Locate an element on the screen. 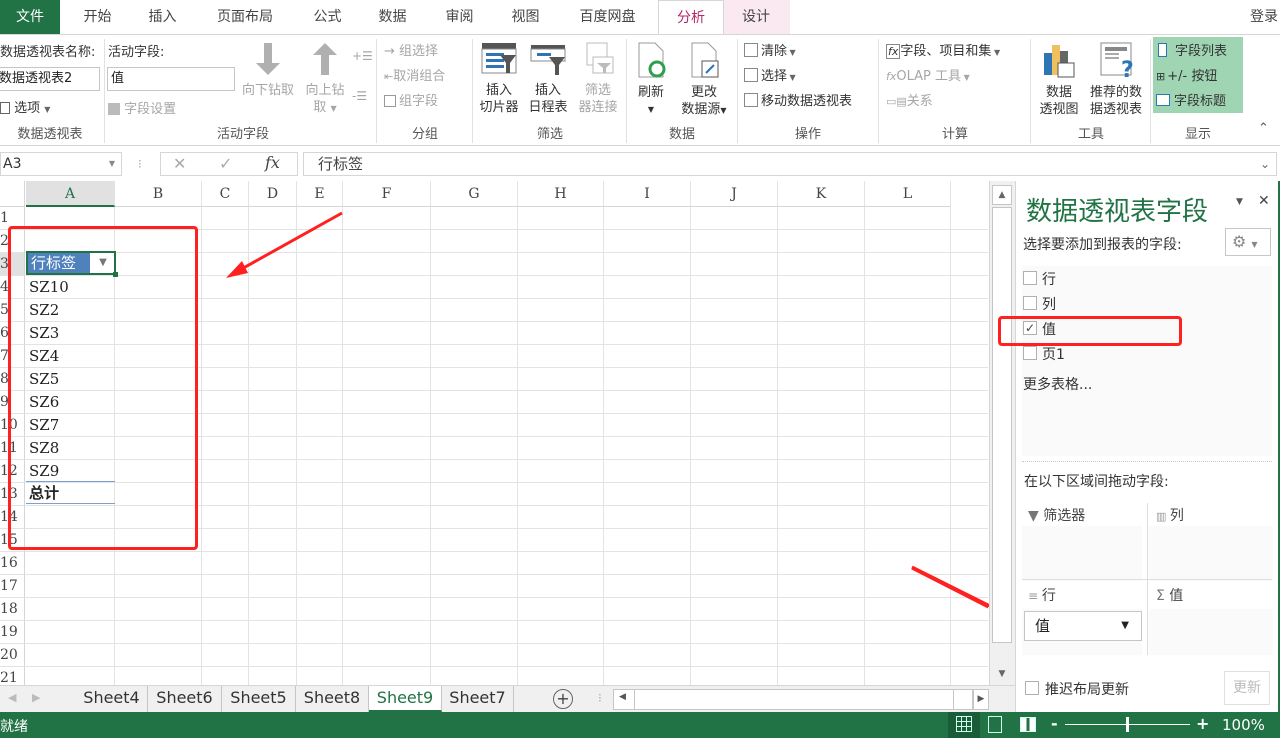 The height and width of the screenshot is (738, 1280). group-field-button: 组字段 is located at coordinates (411, 99).